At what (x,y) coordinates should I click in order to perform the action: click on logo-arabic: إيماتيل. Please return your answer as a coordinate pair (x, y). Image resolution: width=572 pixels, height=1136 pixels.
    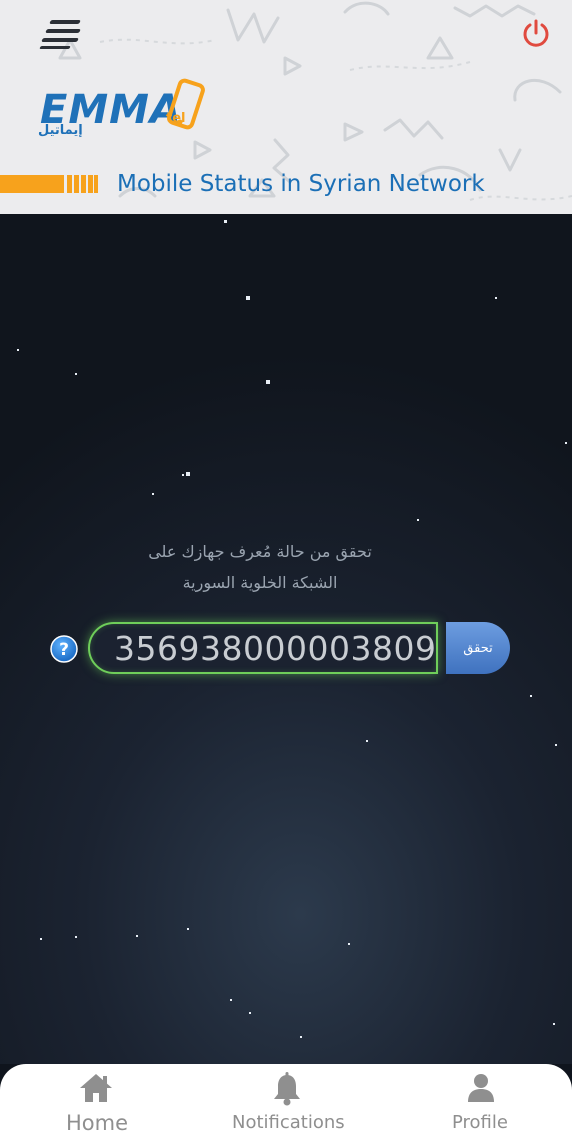
    Looking at the image, I should click on (60, 130).